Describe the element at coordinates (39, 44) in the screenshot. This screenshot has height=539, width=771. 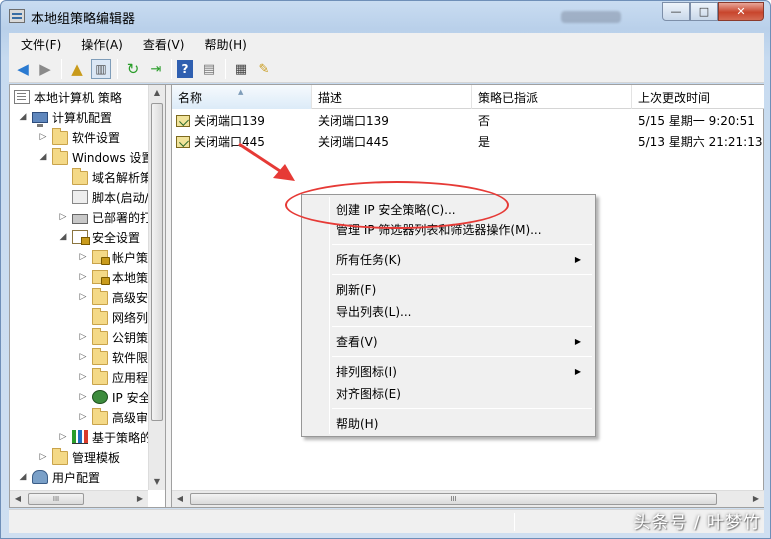
I see `menu-file: 文件(F)` at that location.